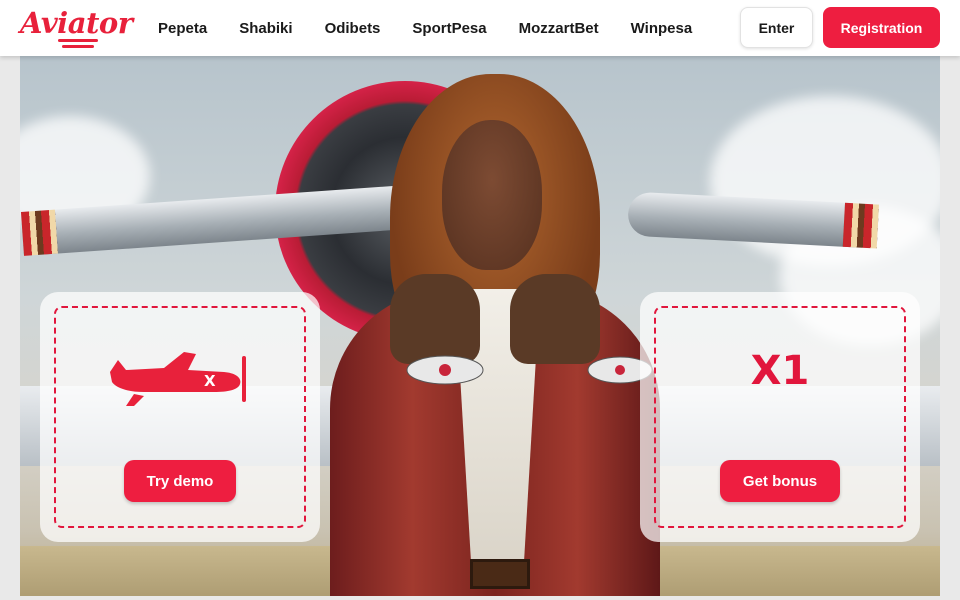  What do you see at coordinates (353, 28) in the screenshot?
I see `nav-item-odibets: Odibets` at bounding box center [353, 28].